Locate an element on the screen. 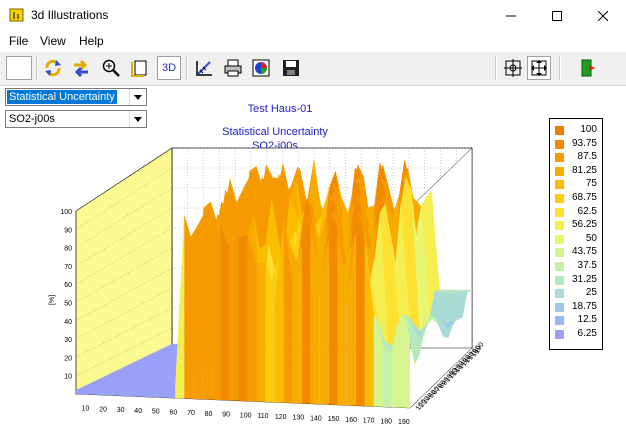 The image size is (626, 428). close-icon is located at coordinates (603, 15).